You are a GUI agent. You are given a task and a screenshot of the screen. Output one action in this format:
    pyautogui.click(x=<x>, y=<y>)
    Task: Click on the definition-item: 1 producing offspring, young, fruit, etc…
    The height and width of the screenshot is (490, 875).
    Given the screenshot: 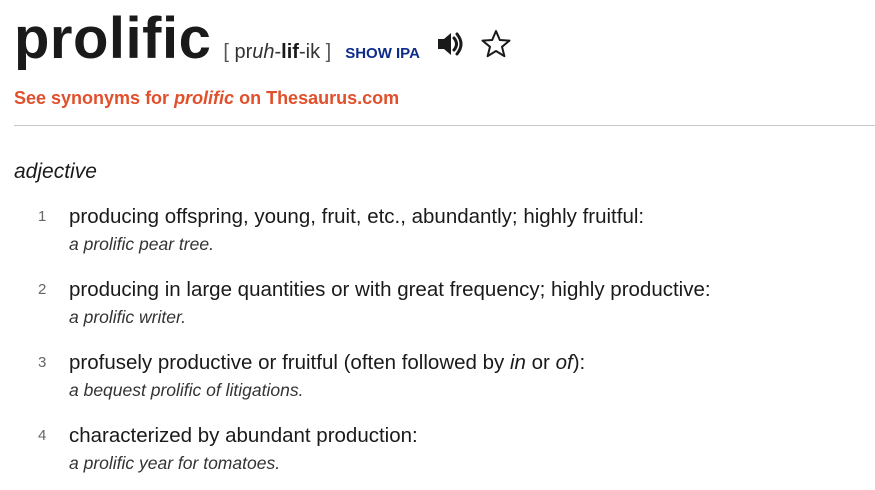 What is the action you would take?
    pyautogui.click(x=439, y=239)
    